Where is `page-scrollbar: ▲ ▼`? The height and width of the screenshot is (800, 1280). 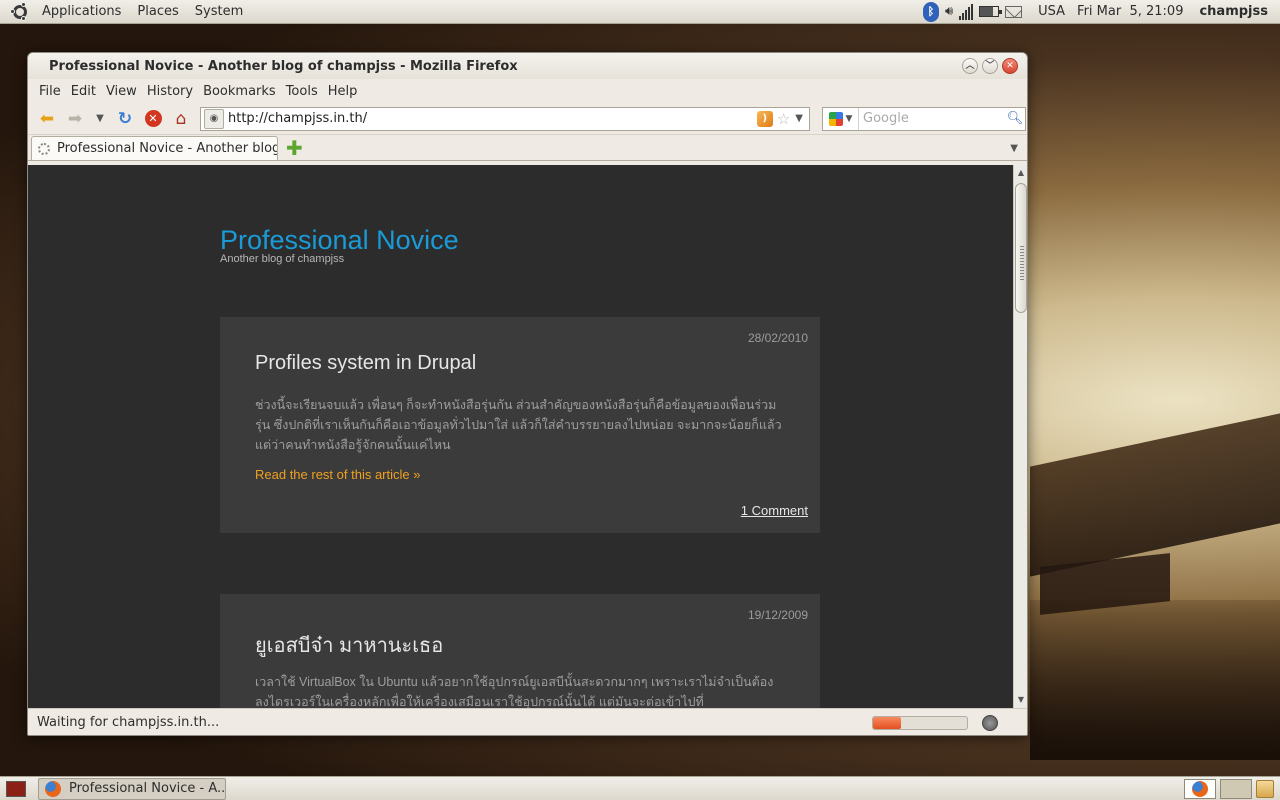
page-scrollbar: ▲ ▼ is located at coordinates (1020, 436).